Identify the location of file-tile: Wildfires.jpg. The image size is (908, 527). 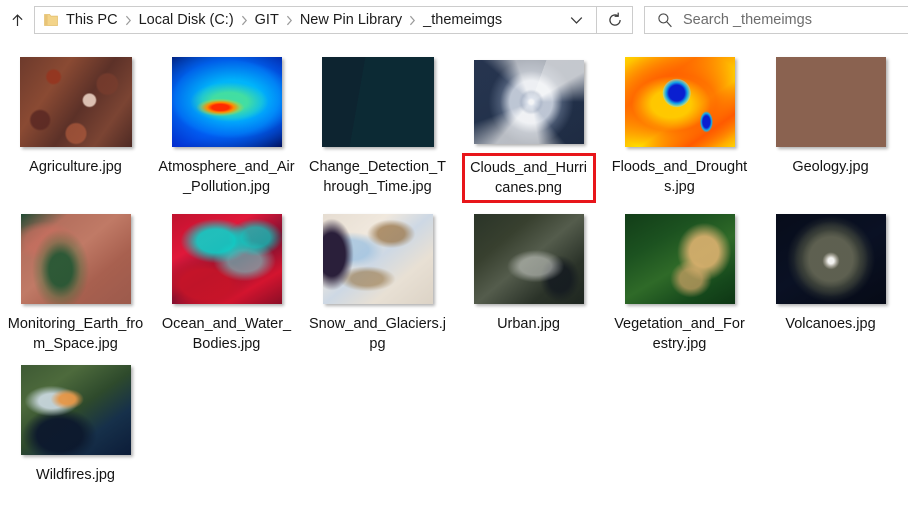
(75, 423).